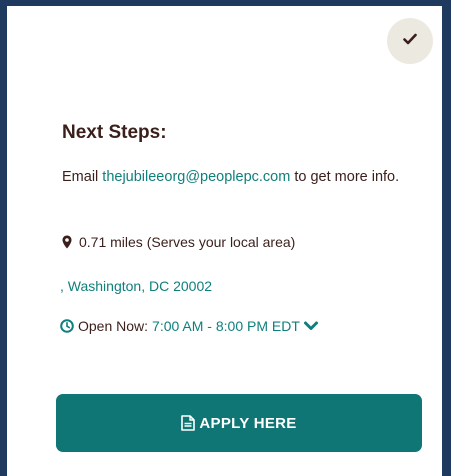  I want to click on address-link: , Washington, DC 20002, so click(136, 286).